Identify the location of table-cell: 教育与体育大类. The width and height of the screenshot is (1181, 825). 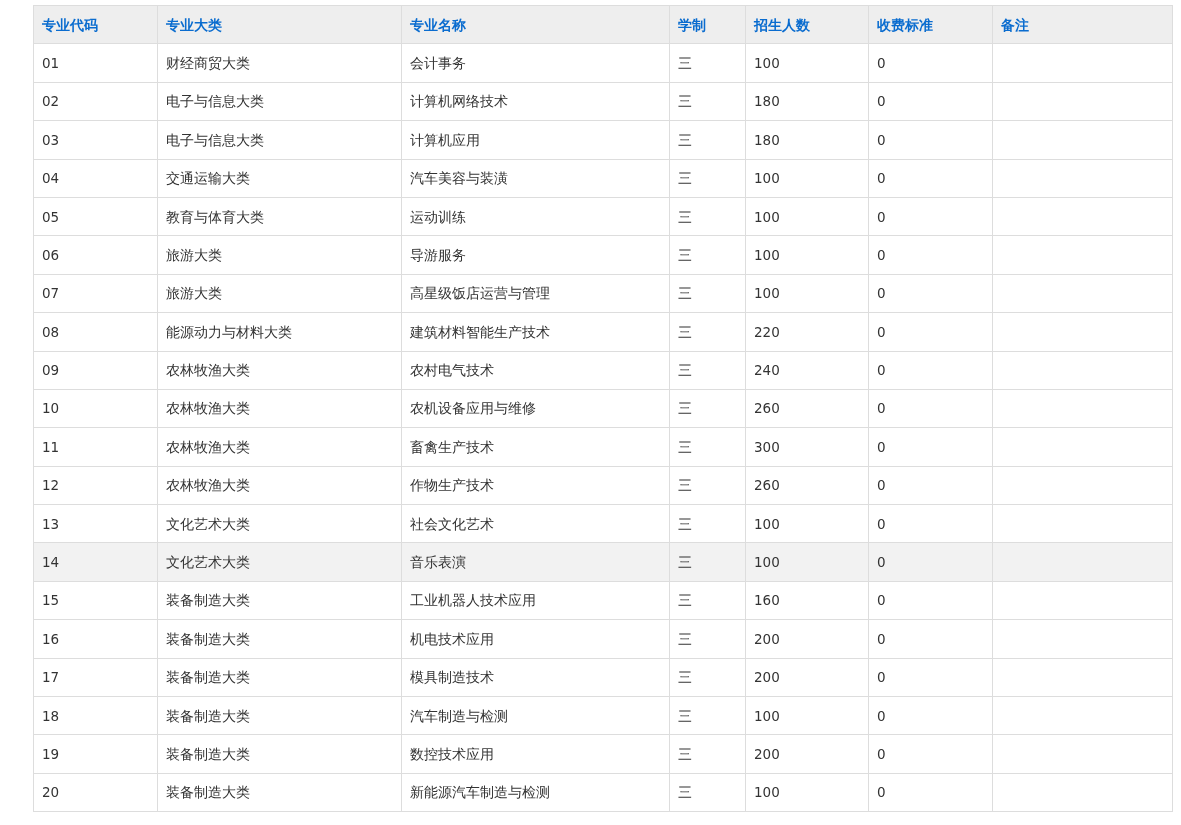
(279, 216).